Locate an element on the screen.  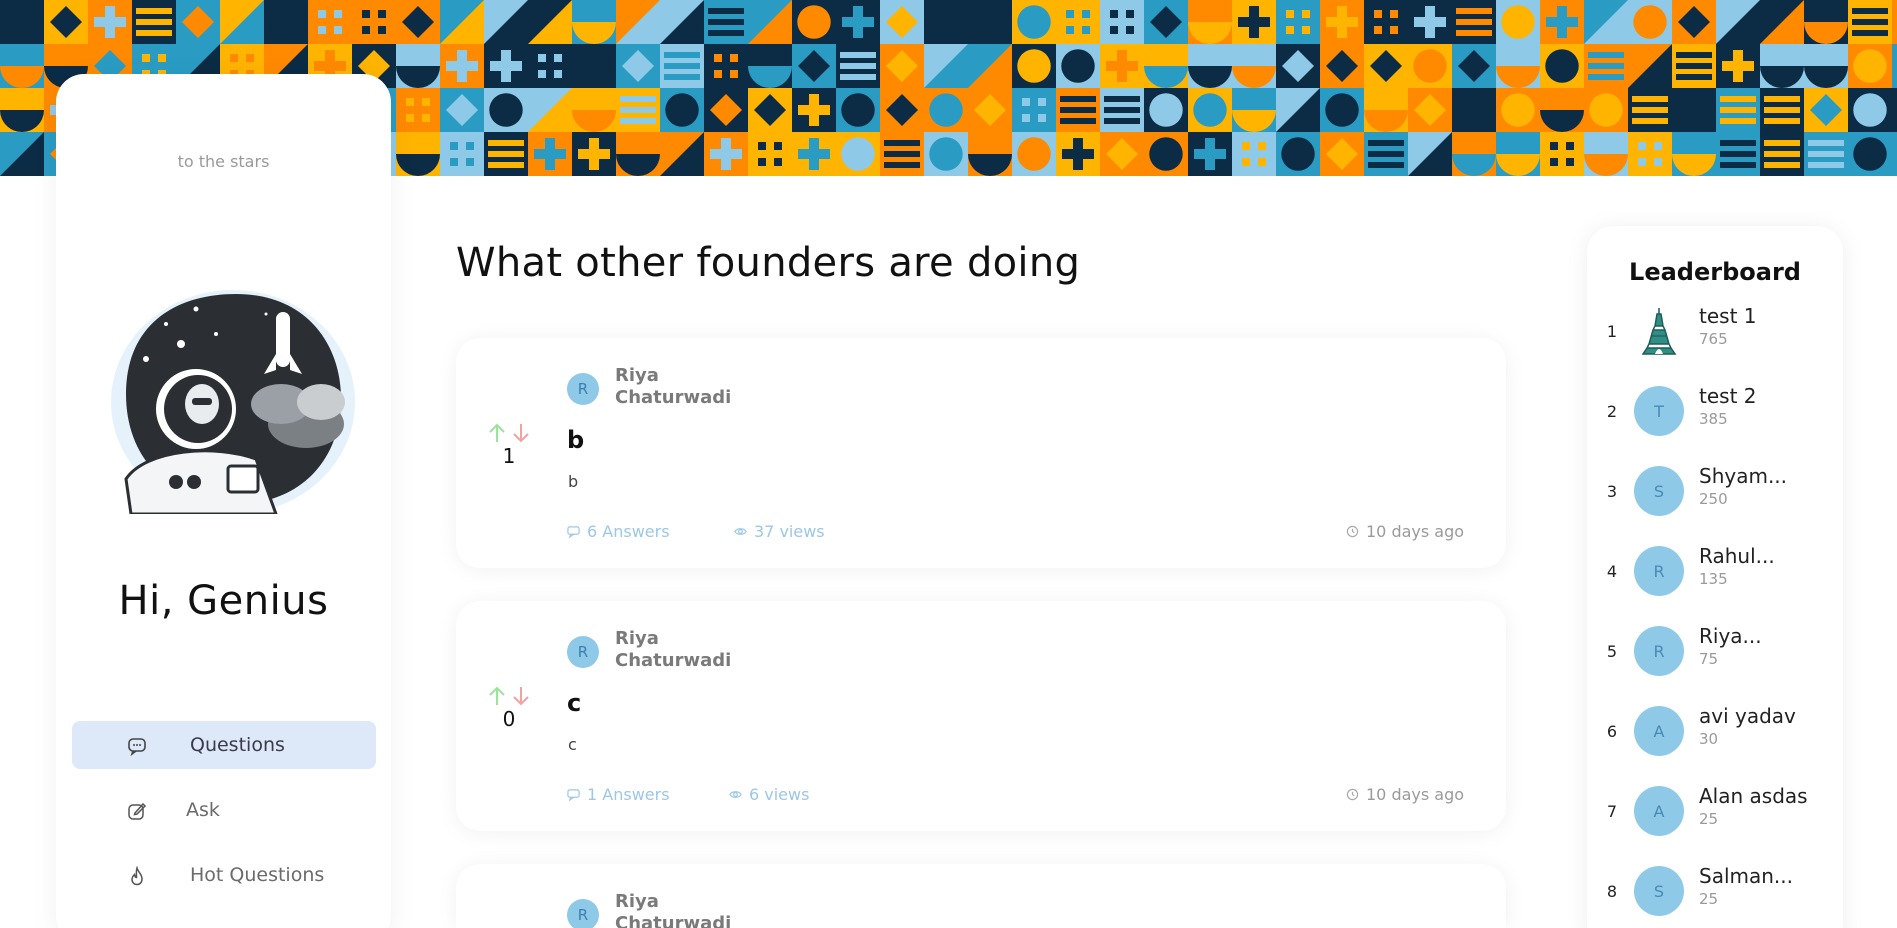
question-body: c is located at coordinates (572, 744).